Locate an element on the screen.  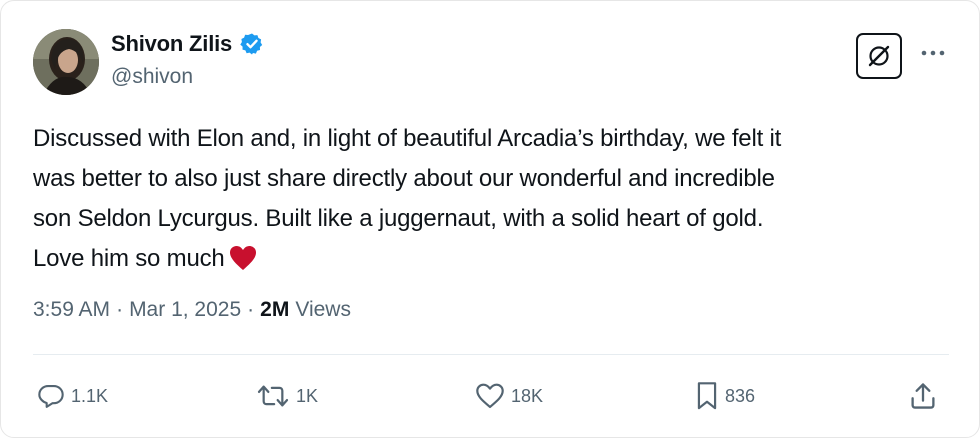
more-options-button is located at coordinates (933, 53).